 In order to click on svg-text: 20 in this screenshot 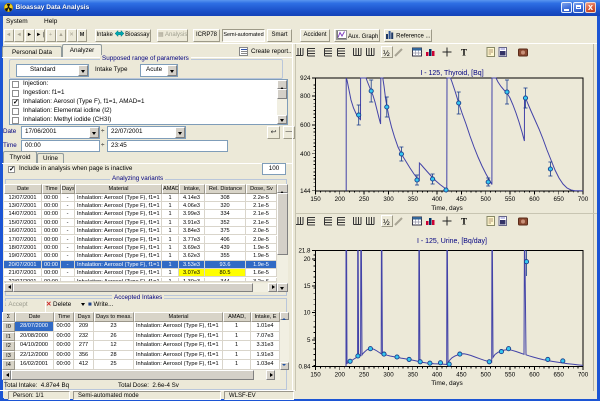, I will do `click(307, 259)`.